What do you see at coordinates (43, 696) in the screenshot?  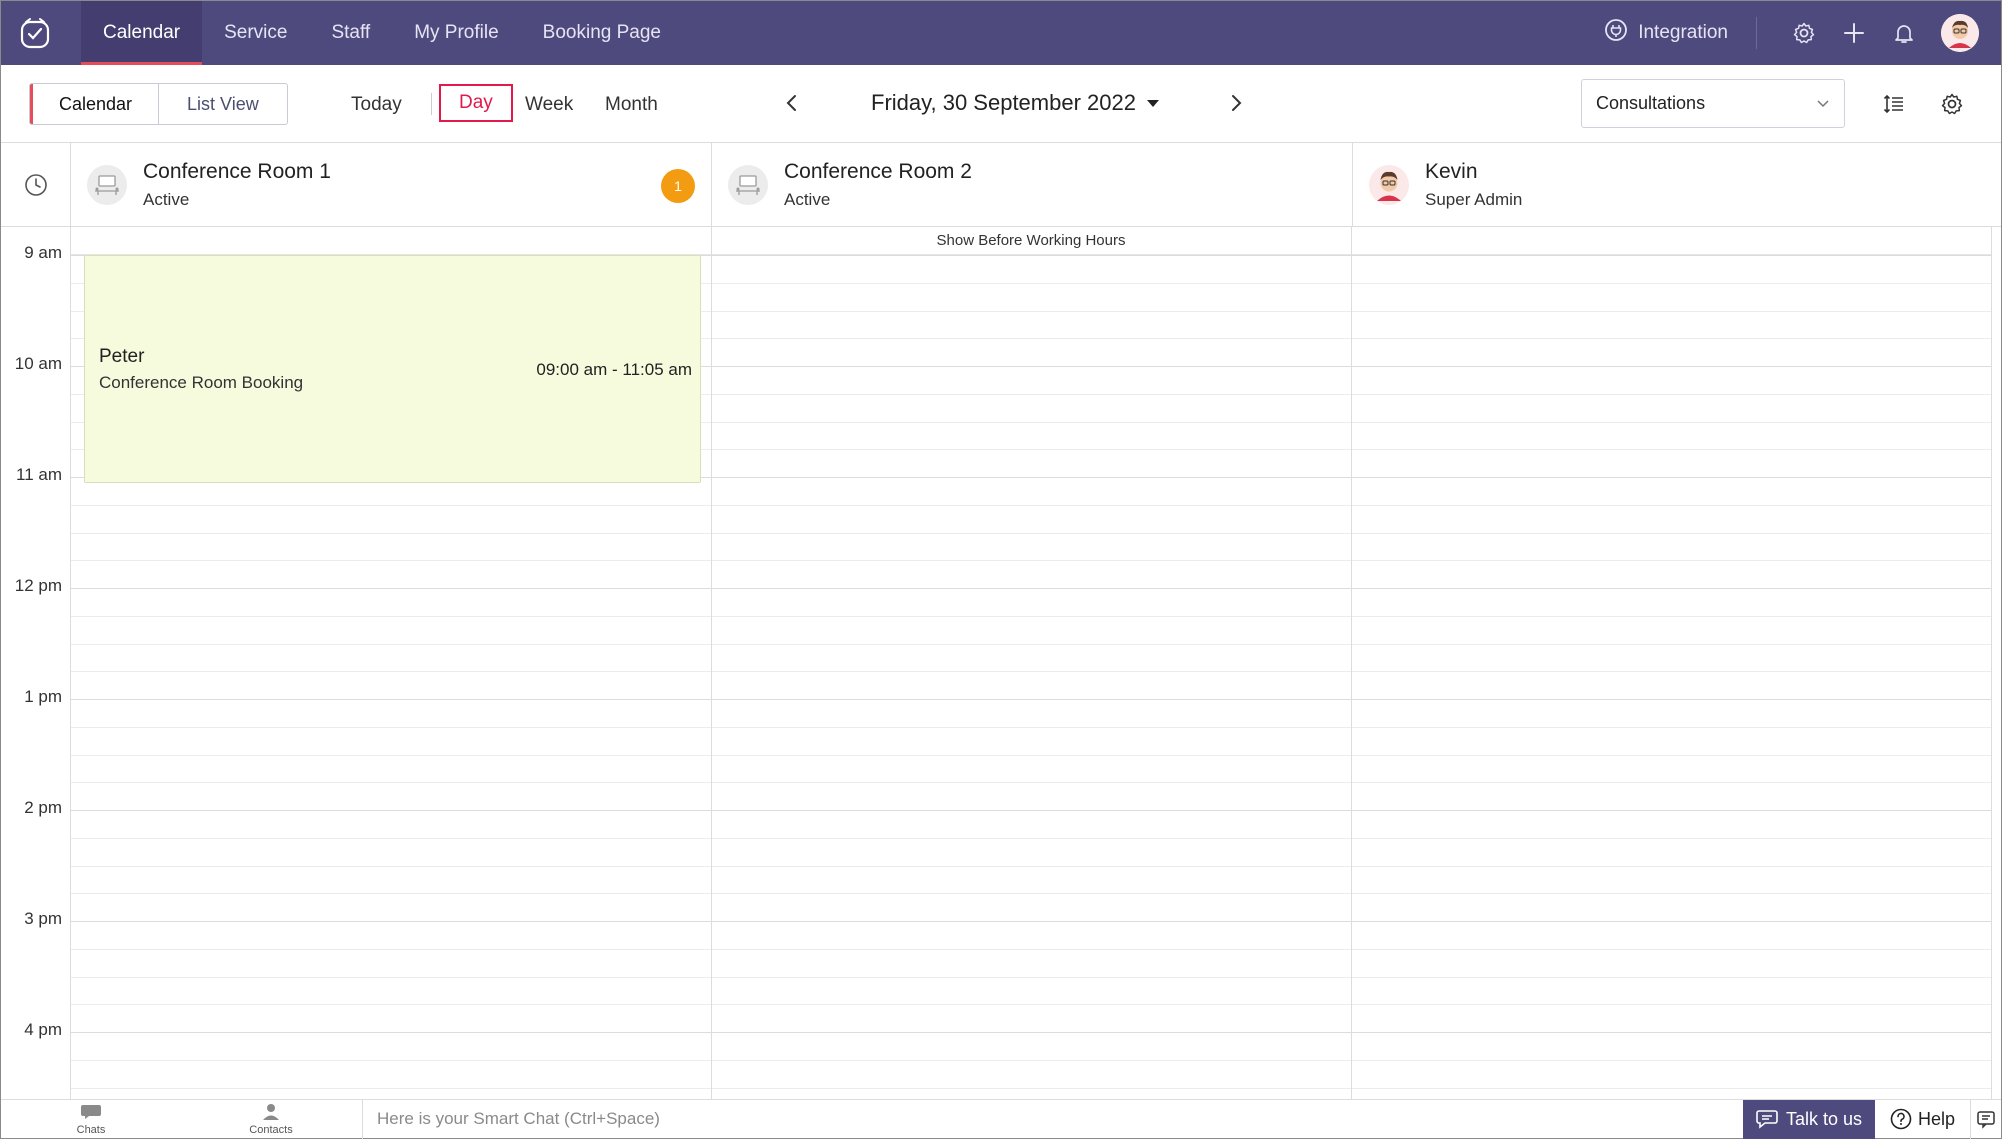 I see `time-label: 1 pm` at bounding box center [43, 696].